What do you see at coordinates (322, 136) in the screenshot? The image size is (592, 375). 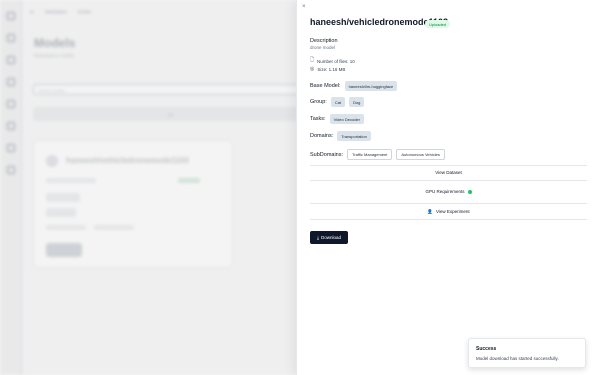 I see `domains-label: Domains:` at bounding box center [322, 136].